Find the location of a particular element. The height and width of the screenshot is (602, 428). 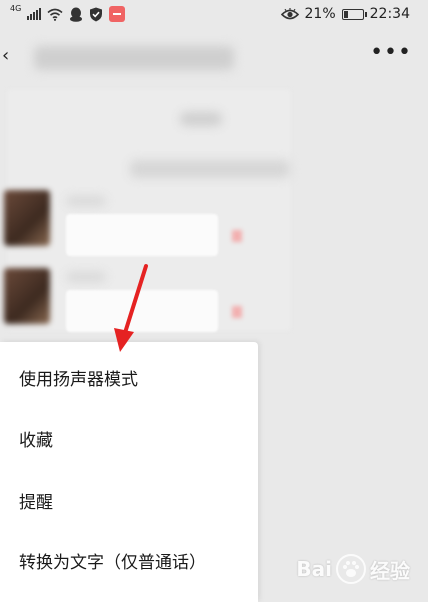

clock: 22:34 is located at coordinates (389, 14).